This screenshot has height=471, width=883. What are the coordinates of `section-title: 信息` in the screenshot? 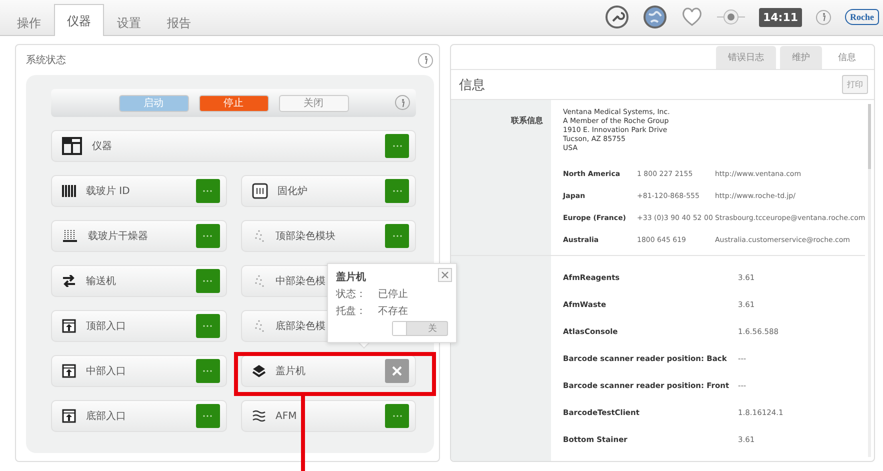 It's located at (472, 85).